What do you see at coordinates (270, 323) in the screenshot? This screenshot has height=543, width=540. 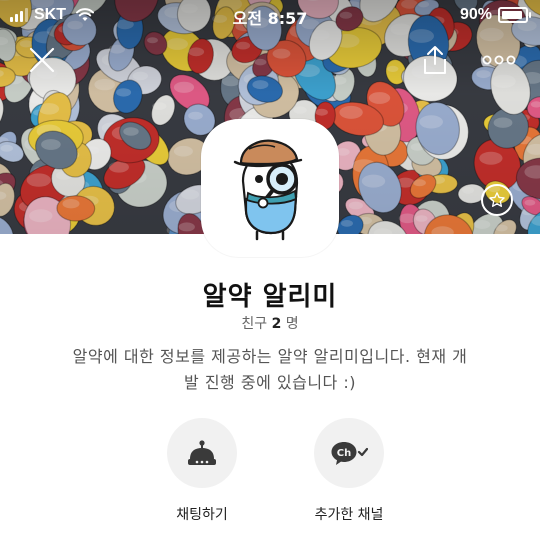 I see `friends-count: 친구 2 명` at bounding box center [270, 323].